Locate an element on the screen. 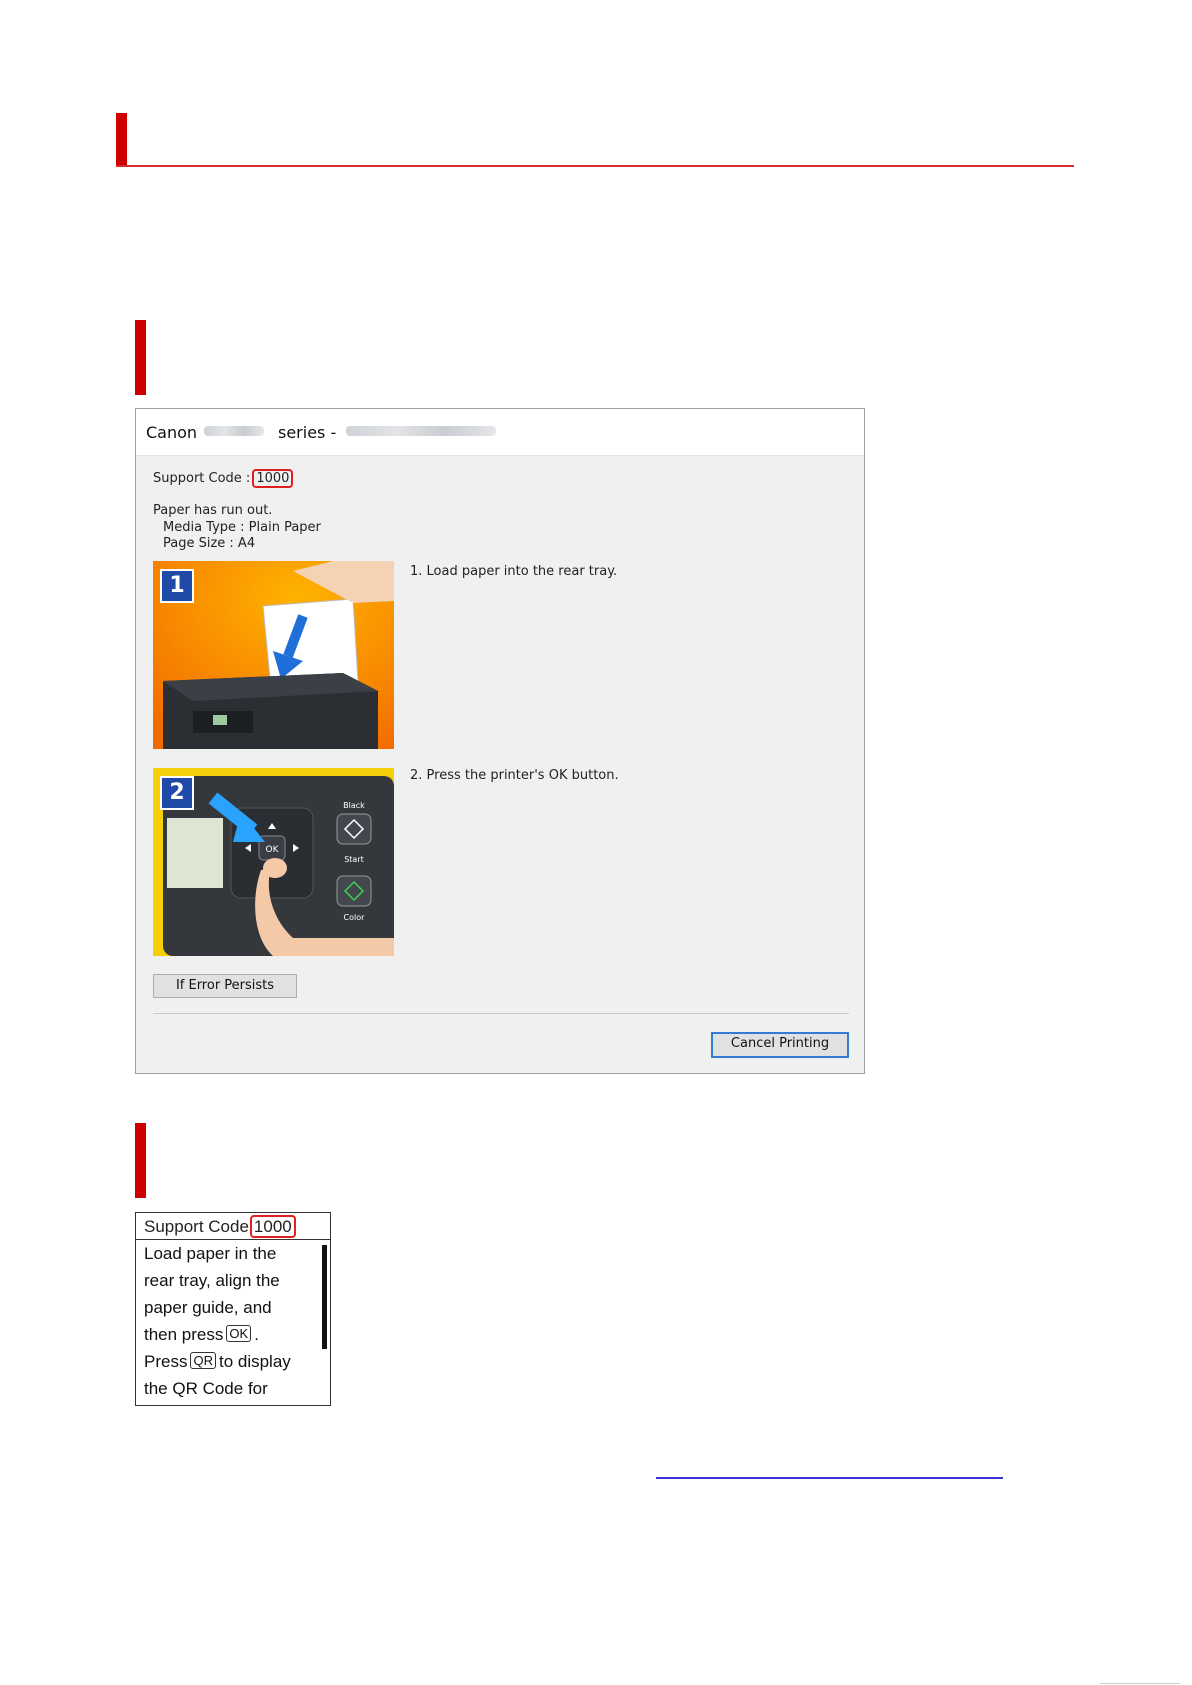 This screenshot has height=1685, width=1192. lcd-support-code-header: Support Code 1000 is located at coordinates (233, 1226).